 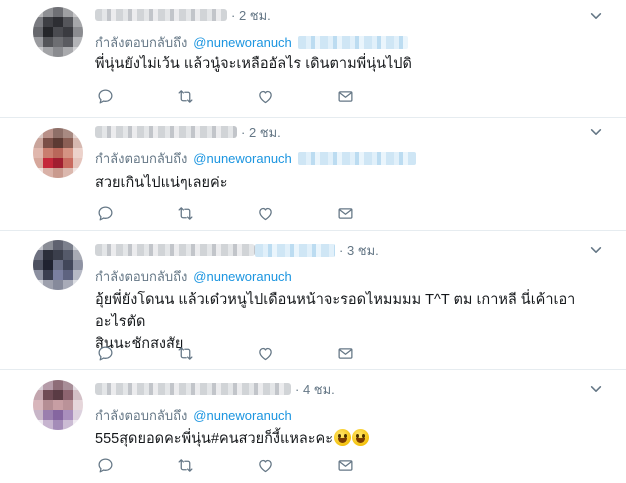 I want to click on tweet-text-content: 555สุดยอดคะพี่นุ่น#คนสวยก็งี้แหละคะ, so click(x=214, y=439).